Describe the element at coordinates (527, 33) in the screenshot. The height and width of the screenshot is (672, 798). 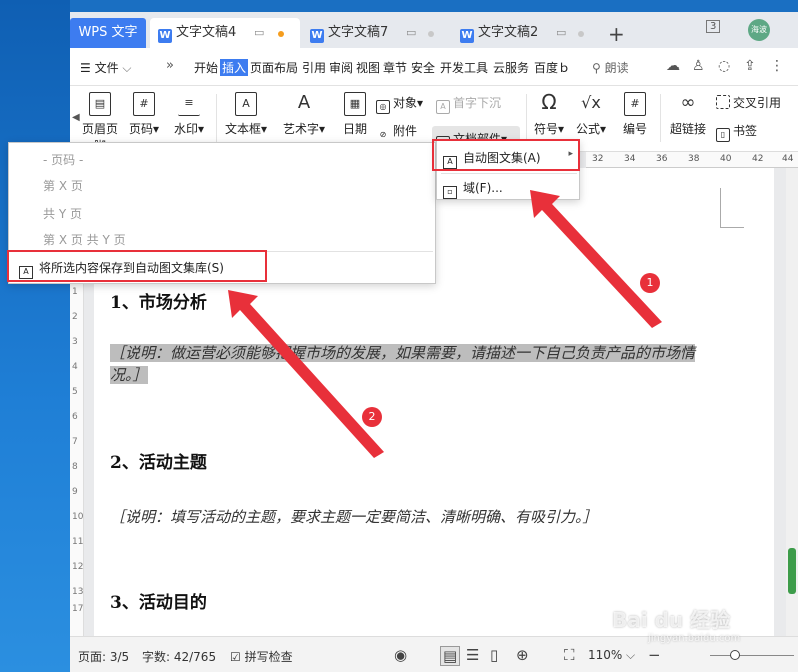
I see `tab-document-2: W 文字文稿2 ▭` at that location.